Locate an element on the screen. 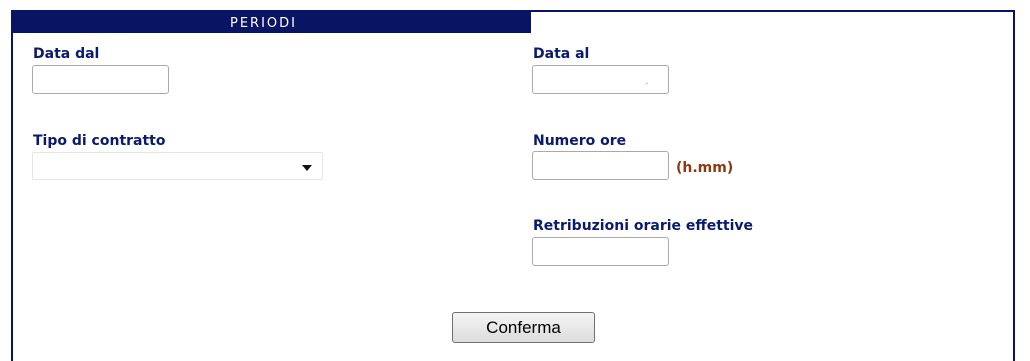 The image size is (1030, 361). numero-ore-unit: (h.mm) is located at coordinates (705, 168).